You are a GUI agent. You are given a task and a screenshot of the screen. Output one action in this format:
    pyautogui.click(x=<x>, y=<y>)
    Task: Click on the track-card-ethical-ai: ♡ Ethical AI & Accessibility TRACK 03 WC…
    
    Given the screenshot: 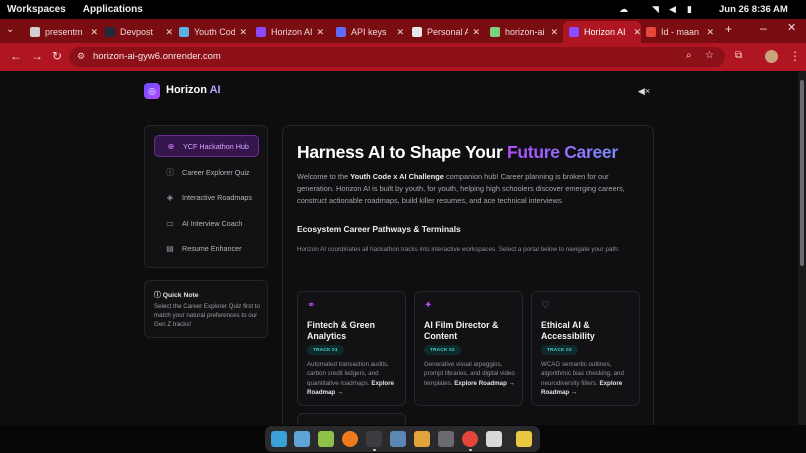 What is the action you would take?
    pyautogui.click(x=585, y=348)
    